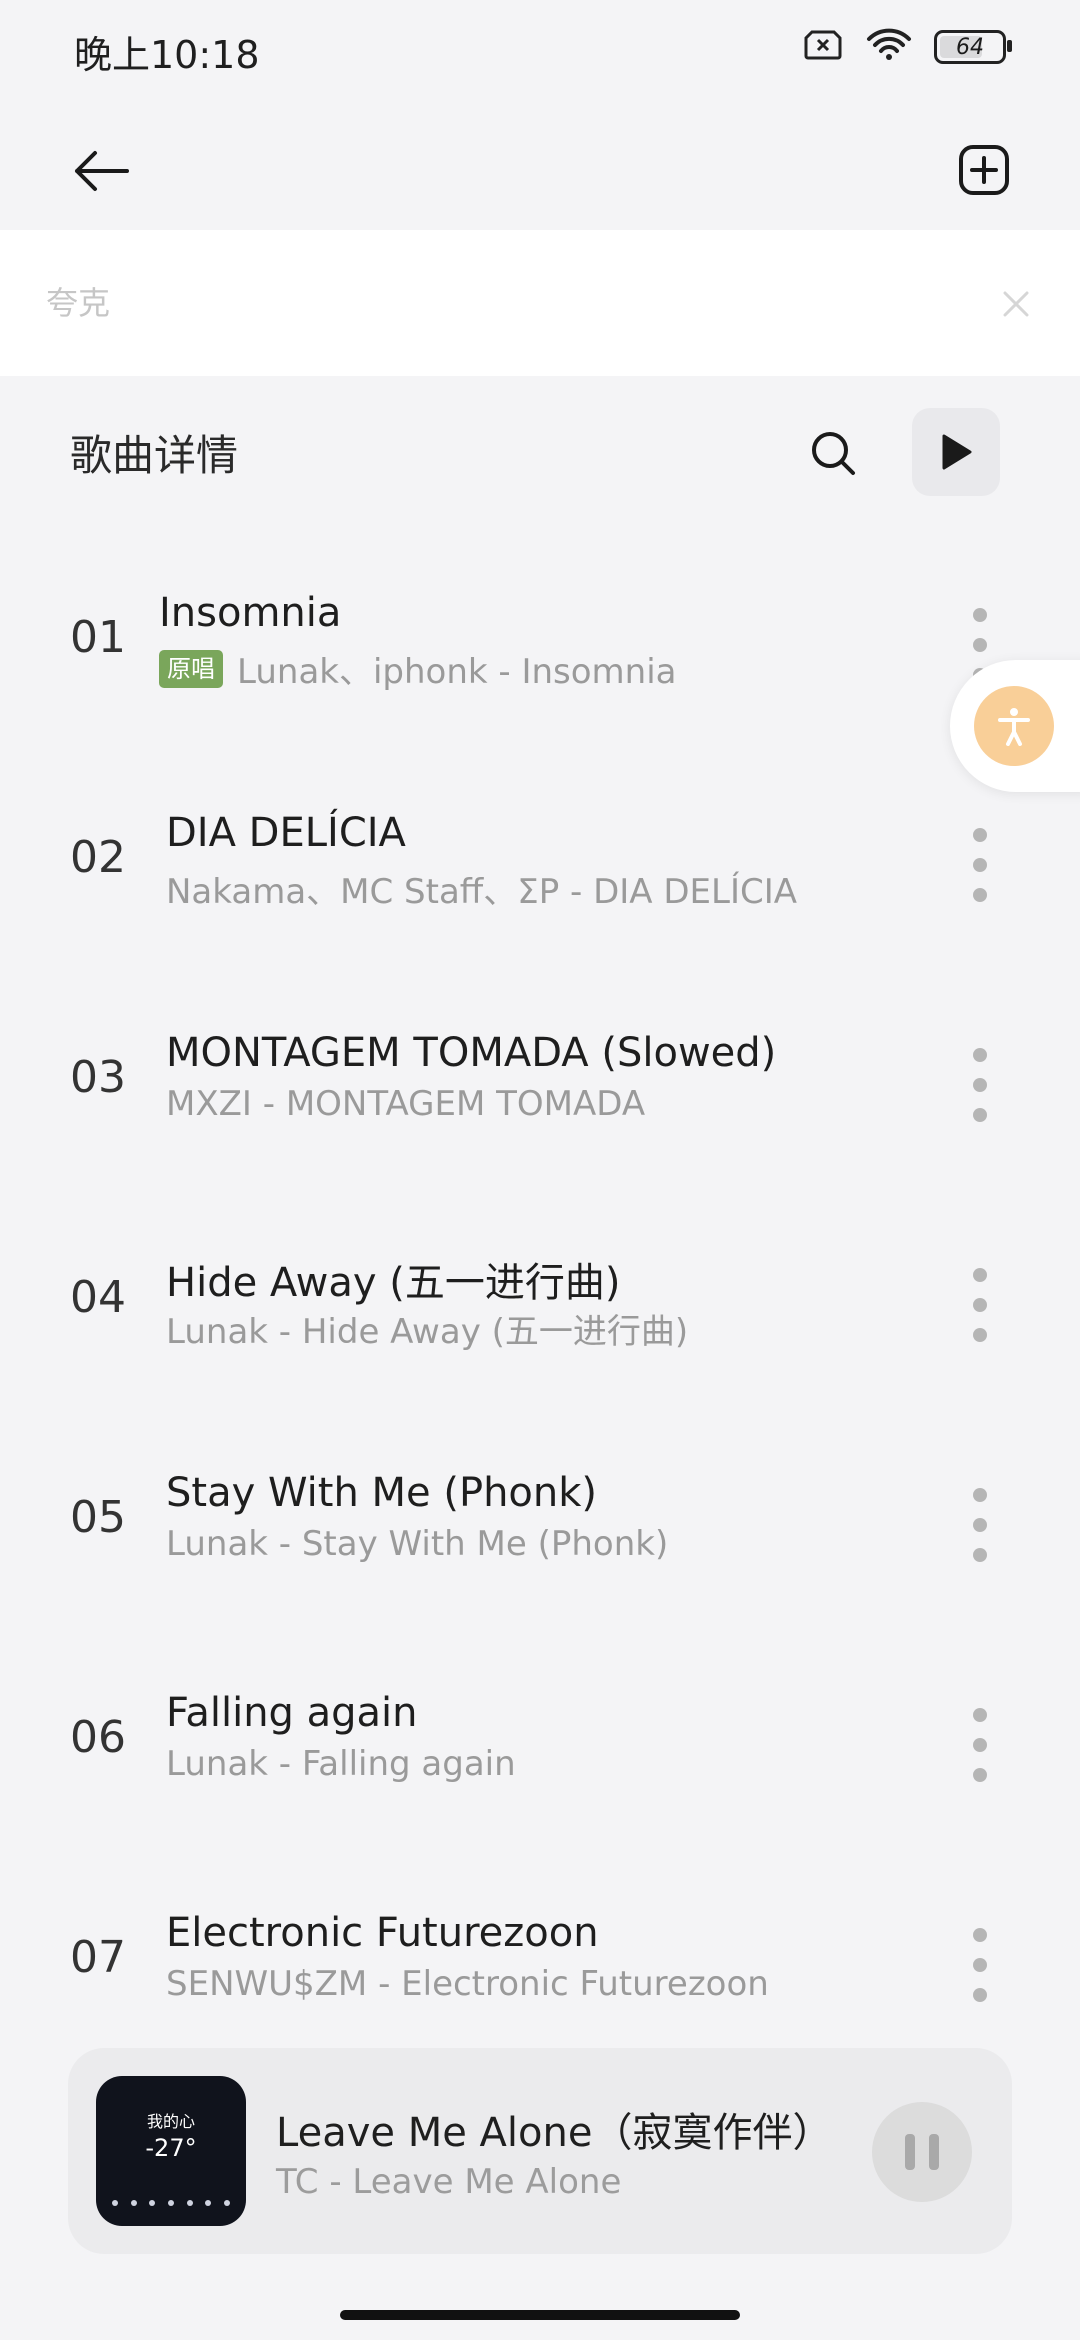 The image size is (1080, 2340). Describe the element at coordinates (540, 1750) in the screenshot. I see `song-row: 06 Falling again Lunak - Falling again` at that location.